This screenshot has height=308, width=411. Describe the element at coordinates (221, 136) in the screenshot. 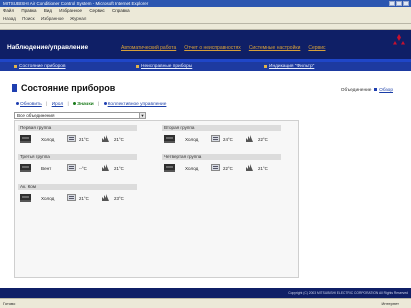

I see `group-card: Вторая группа Холод 24°C 22°C` at that location.